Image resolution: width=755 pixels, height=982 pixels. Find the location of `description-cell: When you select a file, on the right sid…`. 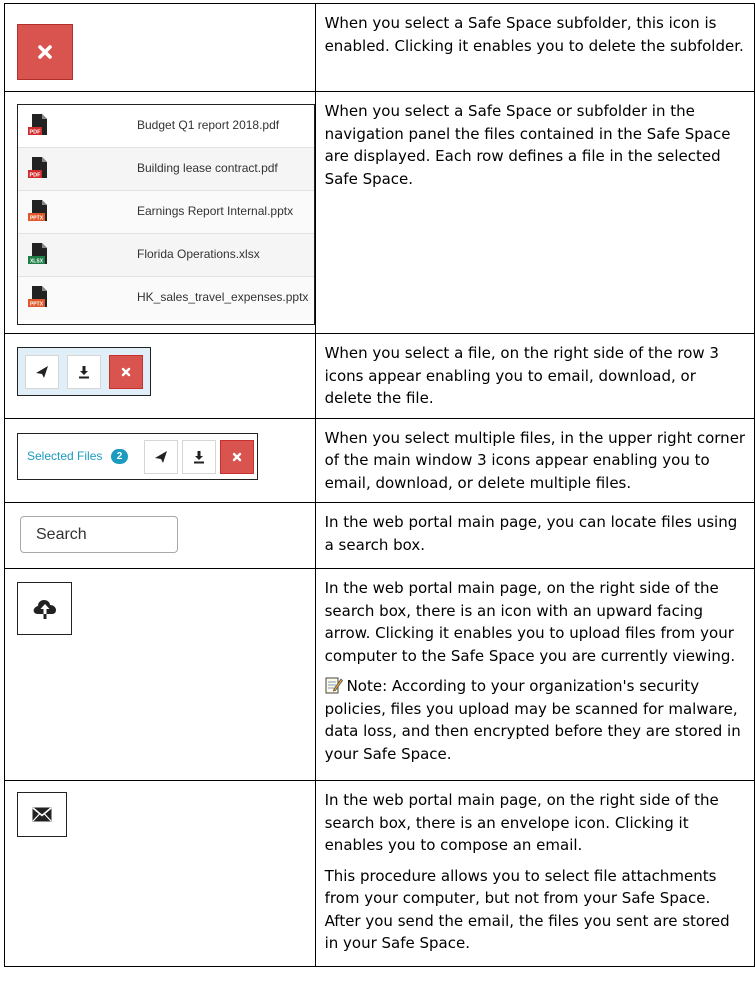

description-cell: When you select a file, on the right sid… is located at coordinates (534, 376).